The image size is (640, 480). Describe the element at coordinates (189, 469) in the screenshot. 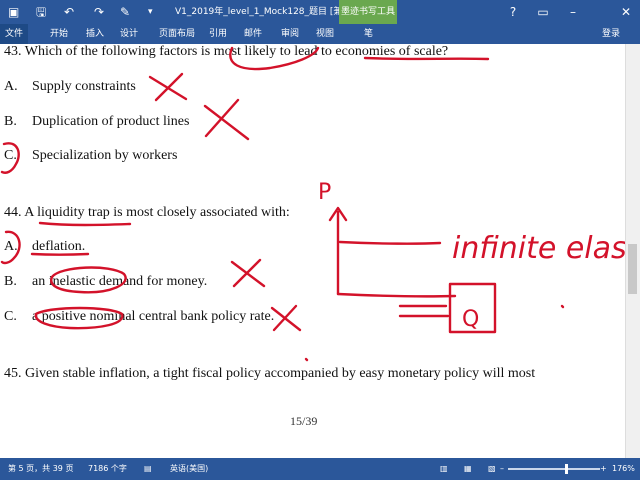

I see `language-status: 英语(美国)` at that location.